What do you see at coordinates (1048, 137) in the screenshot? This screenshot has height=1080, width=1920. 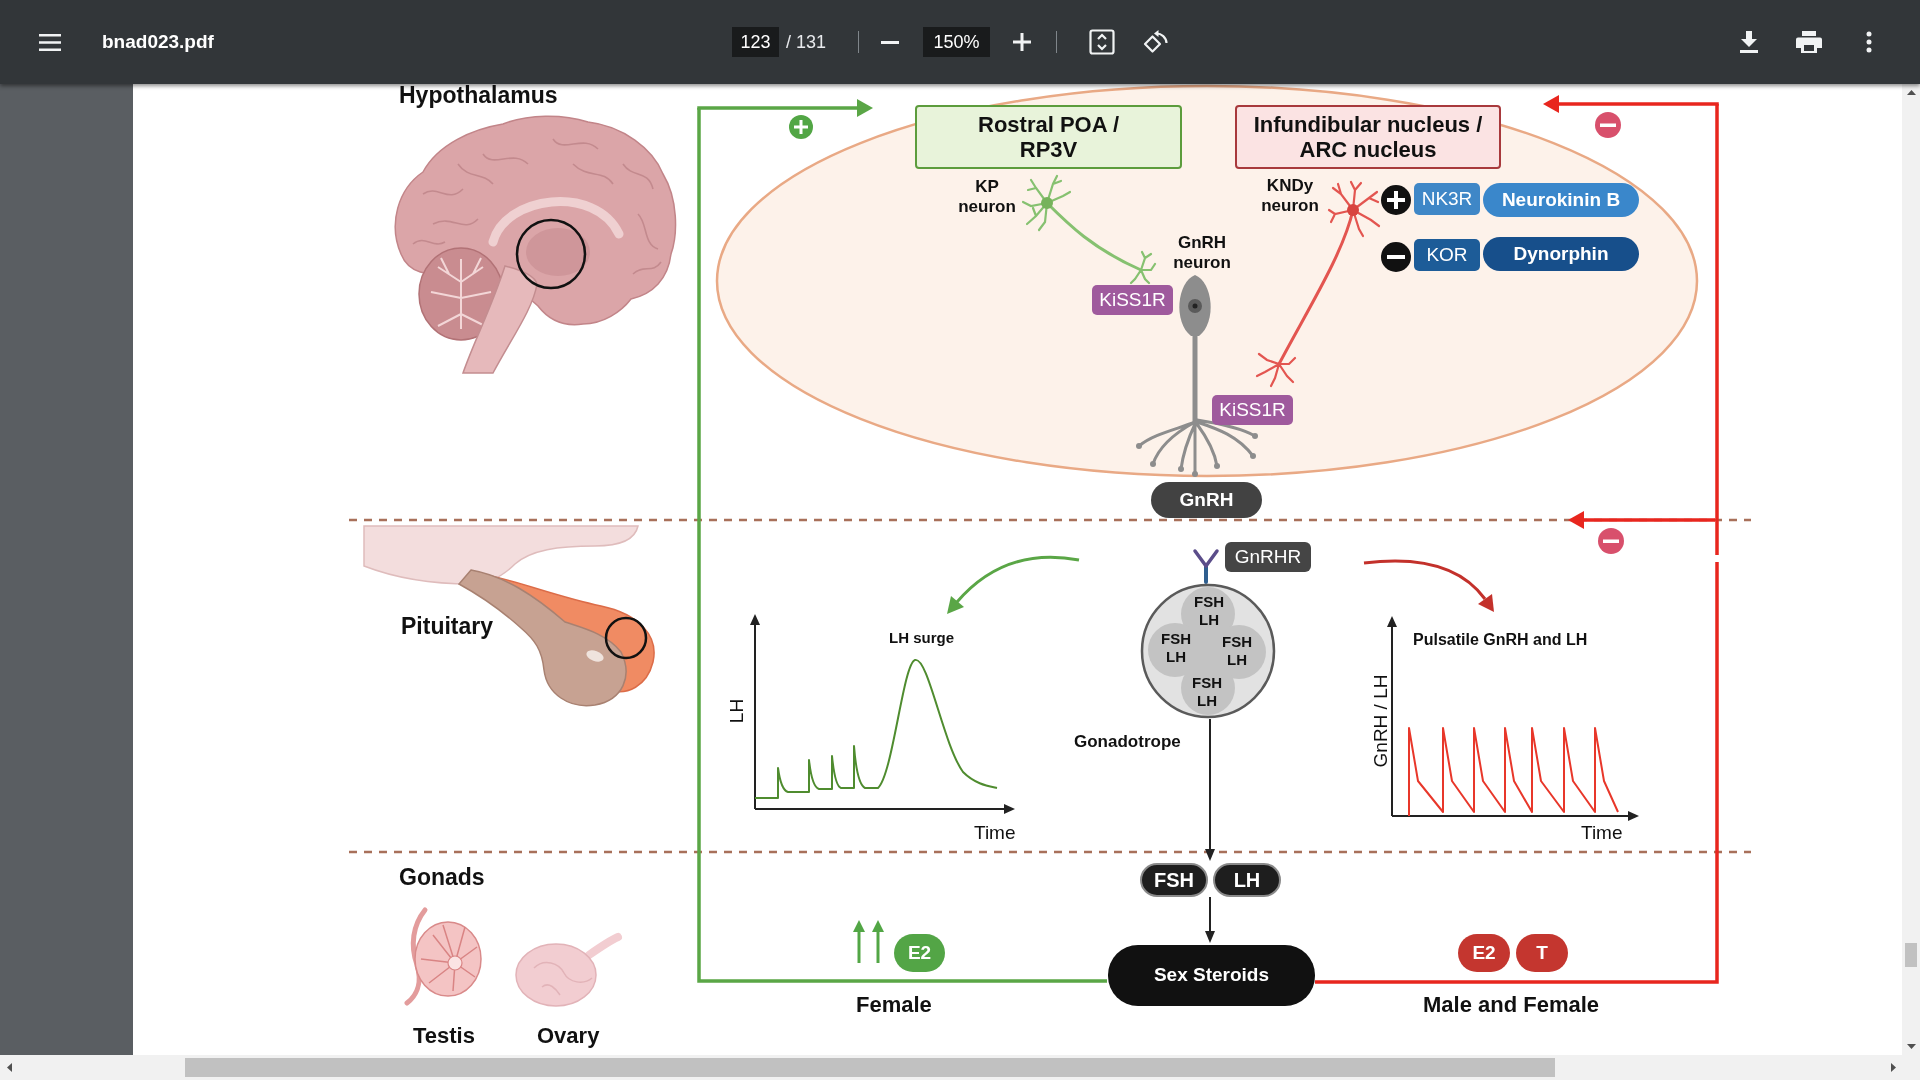 I see `nucleus-label: Rostral POA / RP3V` at bounding box center [1048, 137].